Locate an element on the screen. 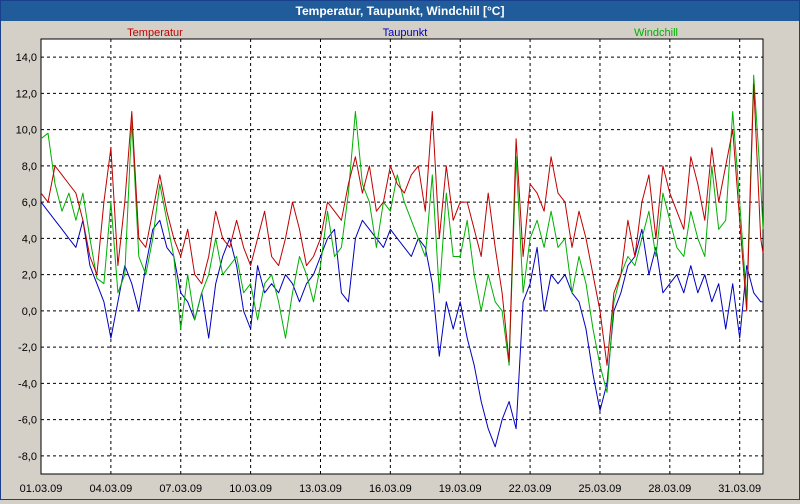  y-tick-label: -2,0 is located at coordinates (27, 348).